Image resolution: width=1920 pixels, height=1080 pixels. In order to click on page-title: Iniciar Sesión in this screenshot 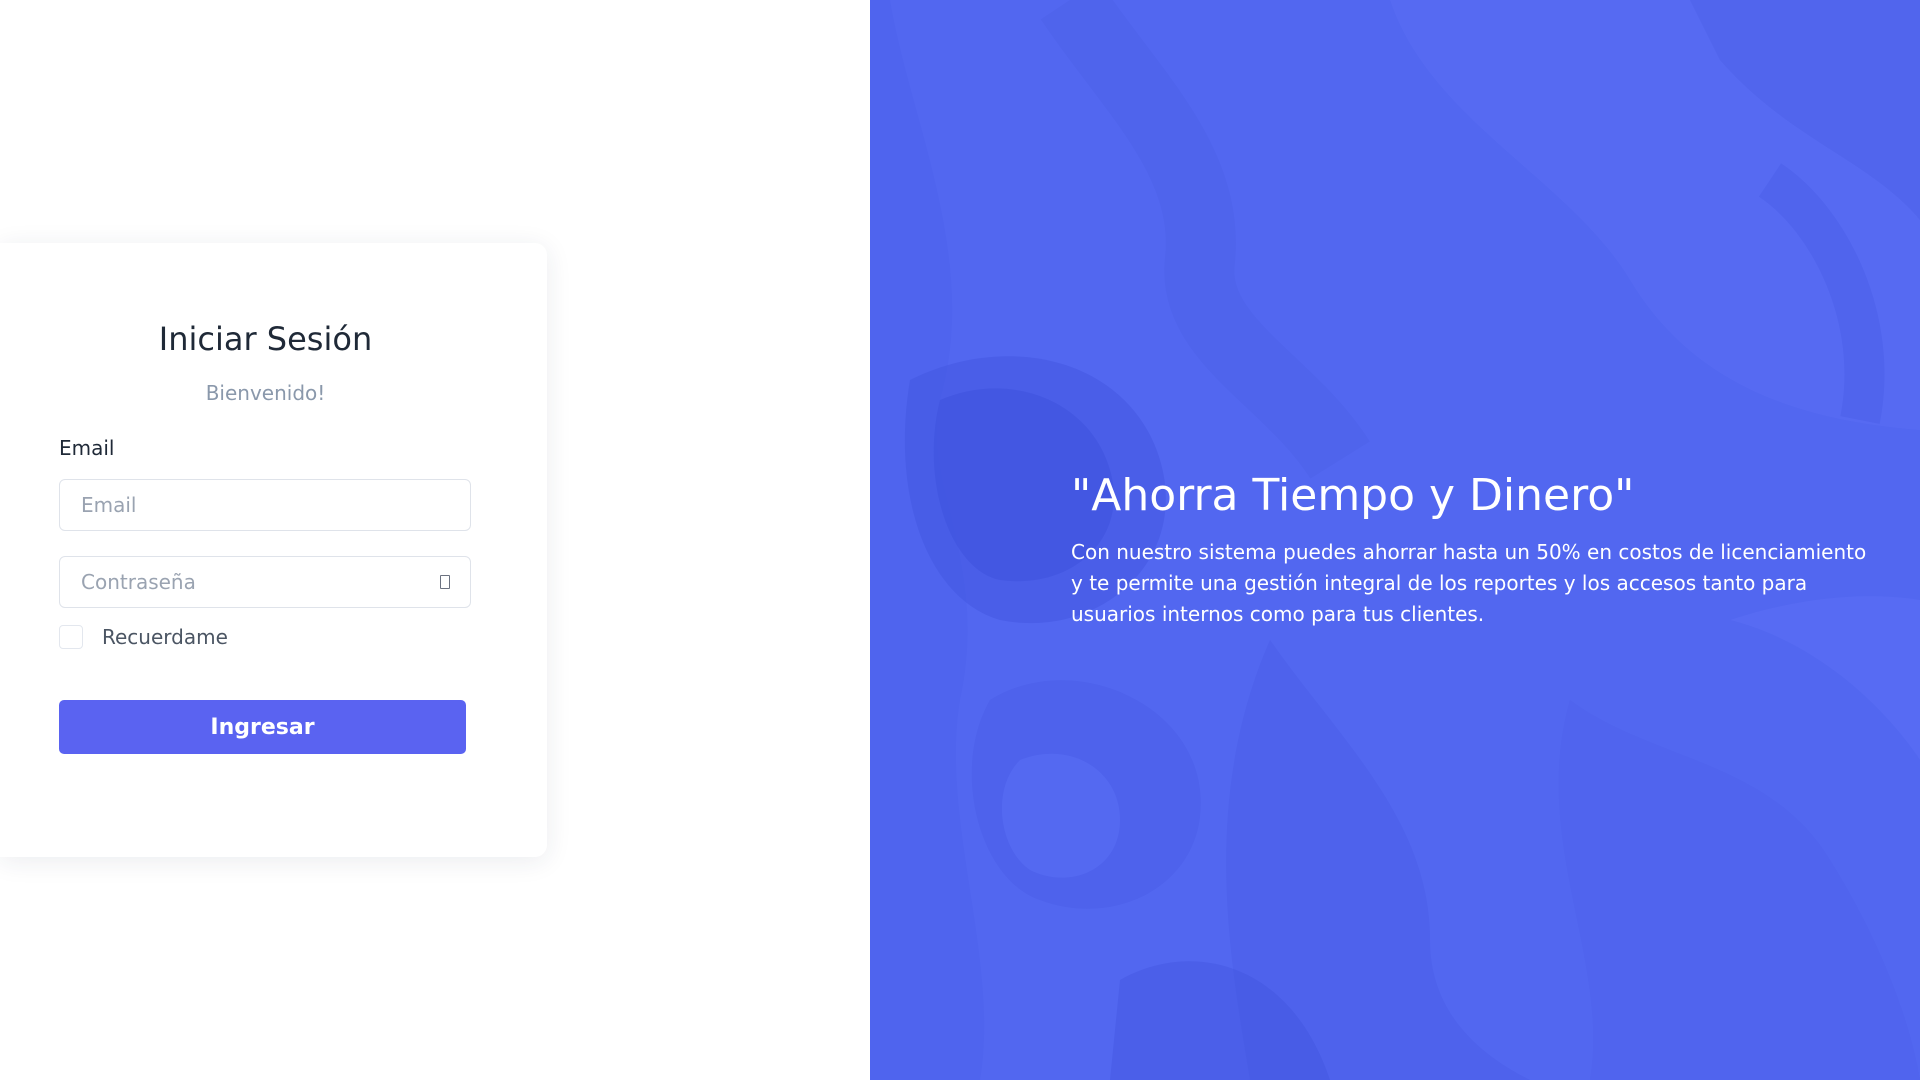, I will do `click(265, 339)`.